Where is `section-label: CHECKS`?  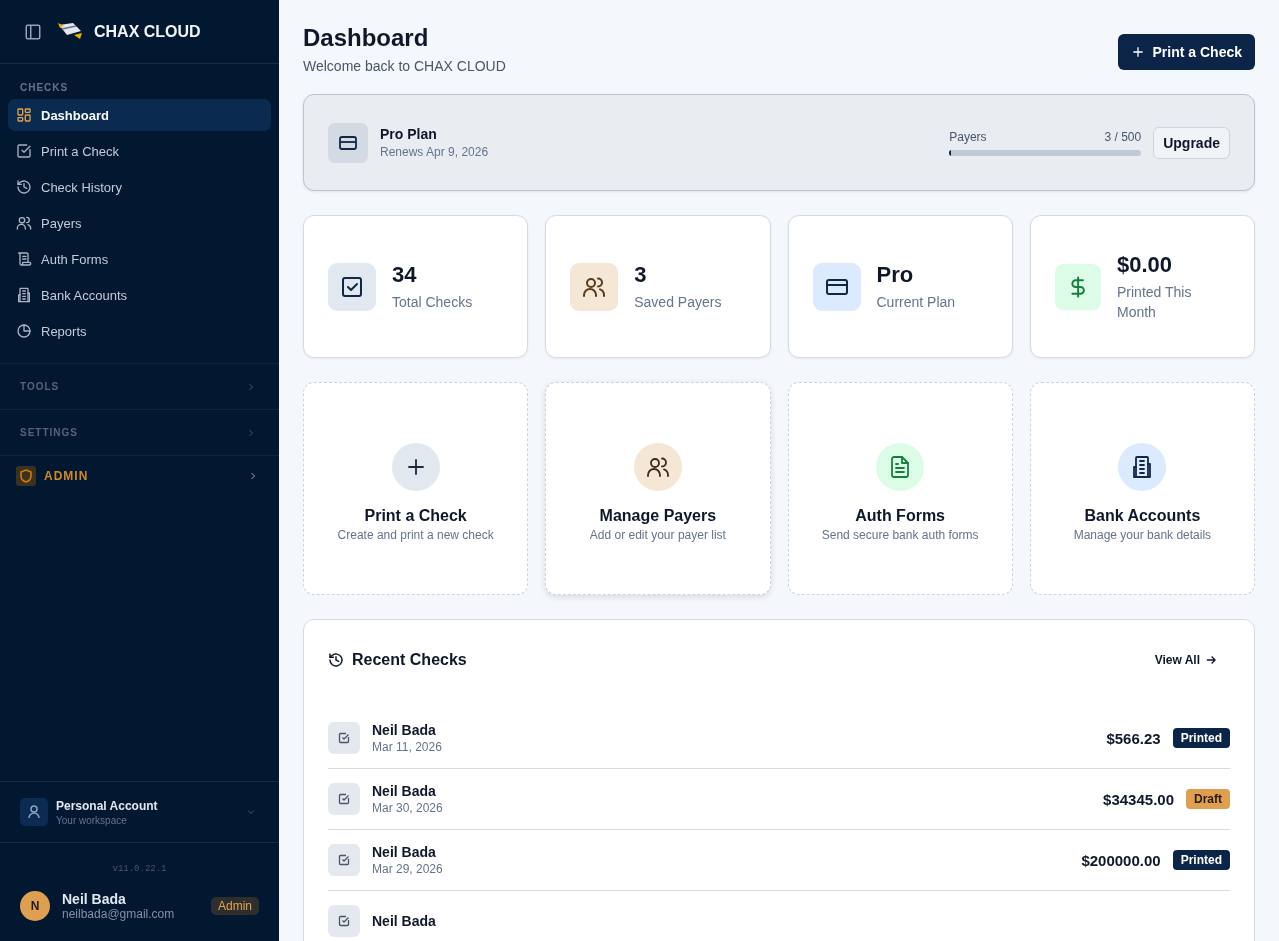
section-label: CHECKS is located at coordinates (44, 88).